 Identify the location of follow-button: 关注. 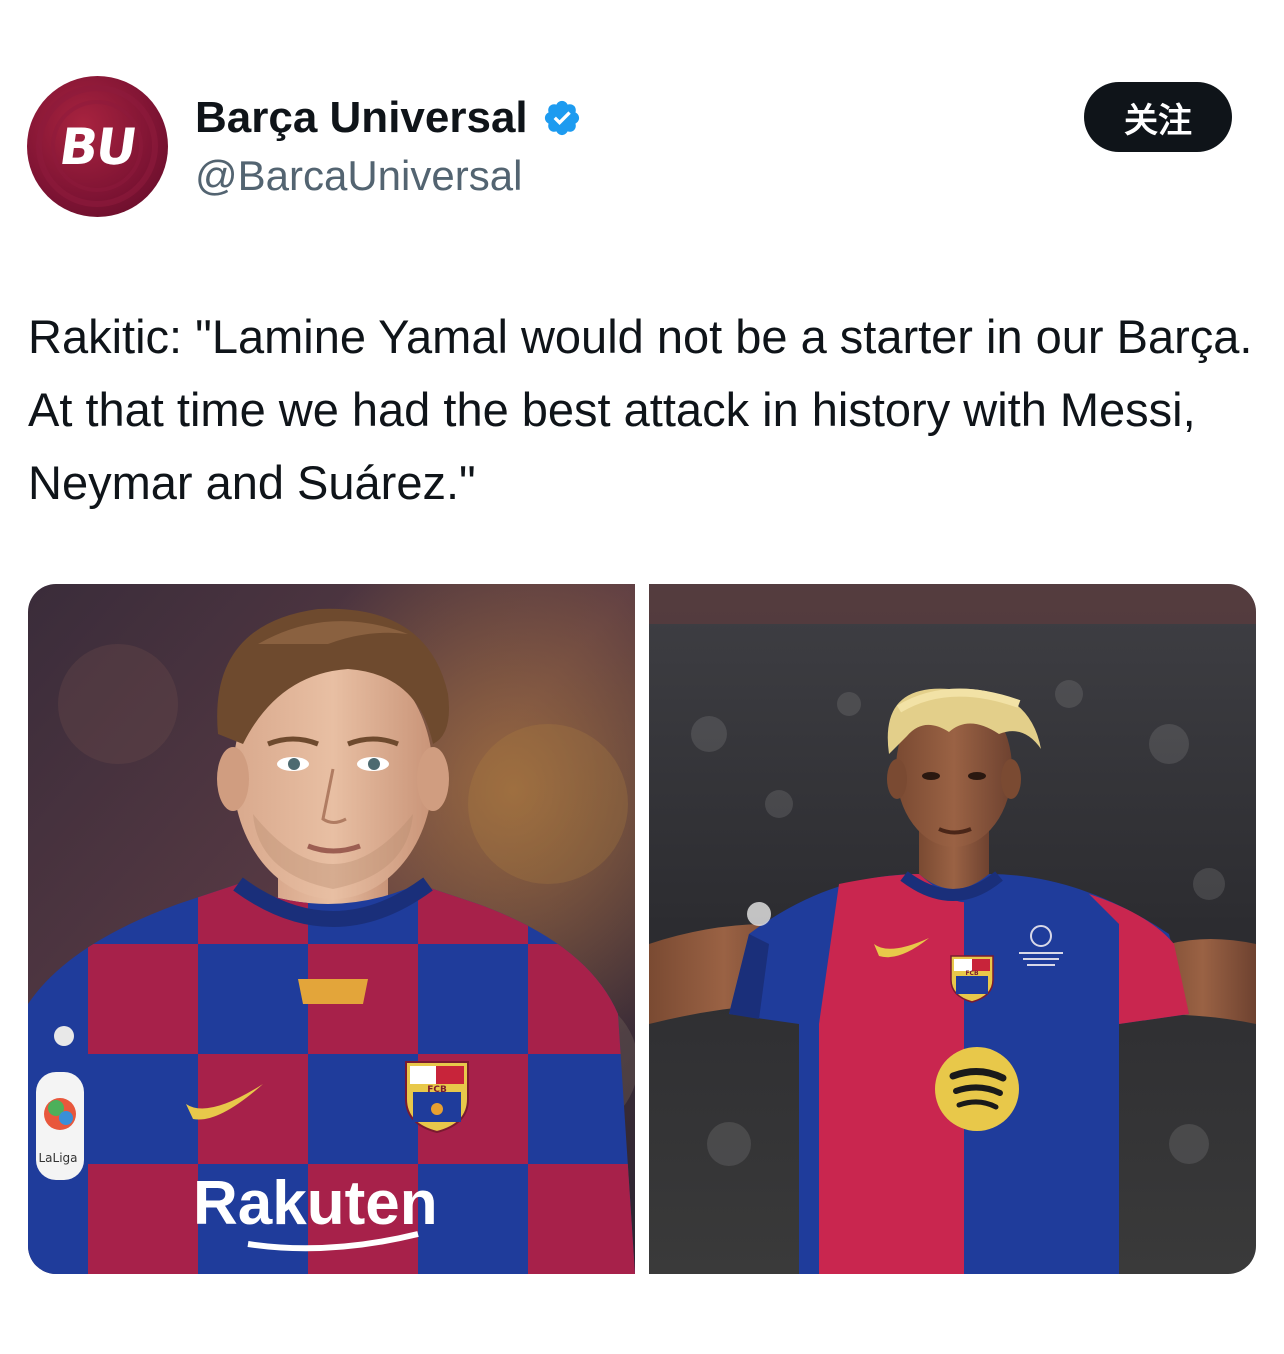
(1158, 117).